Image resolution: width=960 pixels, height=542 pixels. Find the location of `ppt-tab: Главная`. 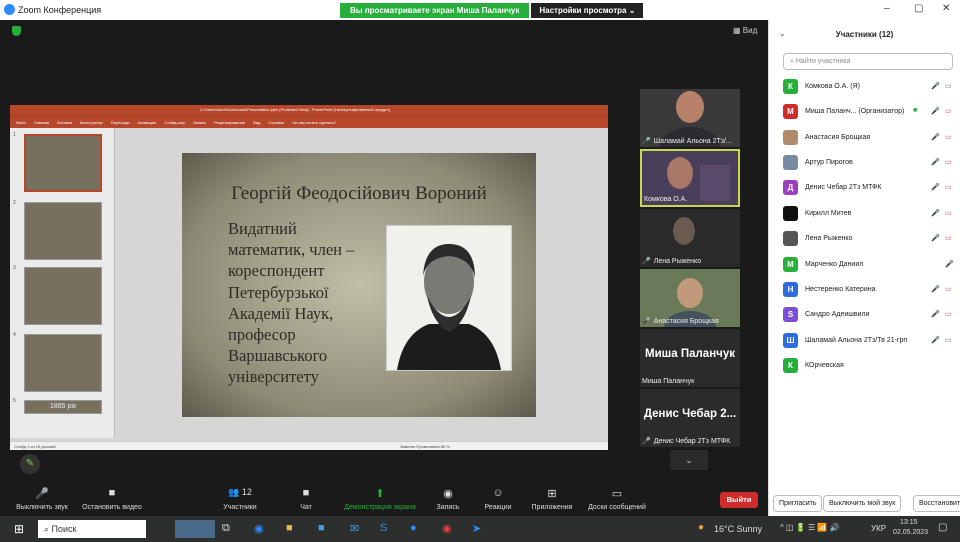

ppt-tab: Главная is located at coordinates (41, 122).